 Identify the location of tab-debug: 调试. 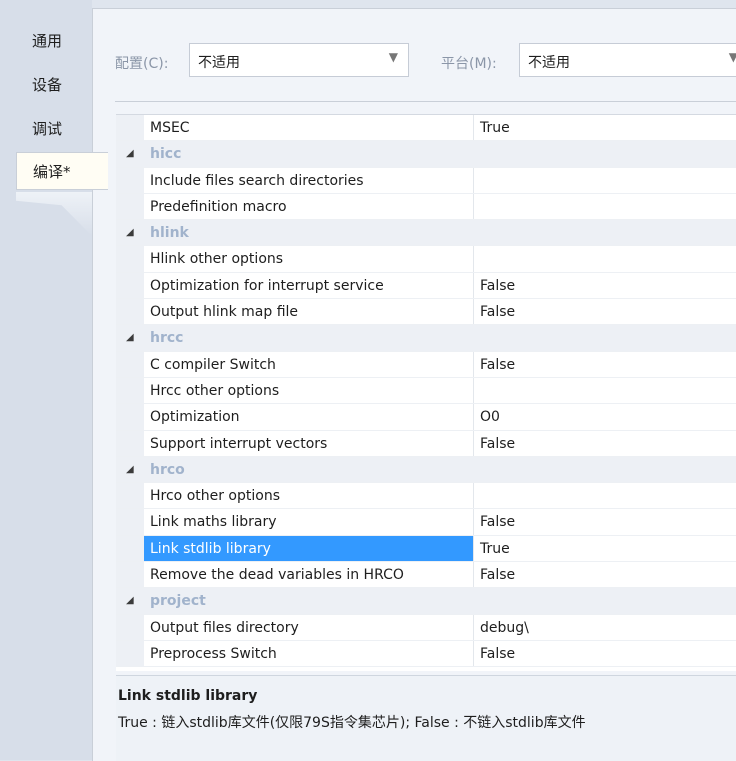
(51, 129).